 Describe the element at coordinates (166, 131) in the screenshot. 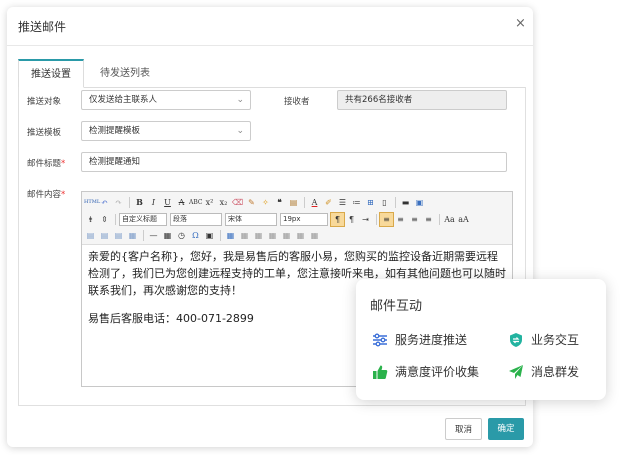

I see `template-select: 检测提醒模板 ⌄` at that location.